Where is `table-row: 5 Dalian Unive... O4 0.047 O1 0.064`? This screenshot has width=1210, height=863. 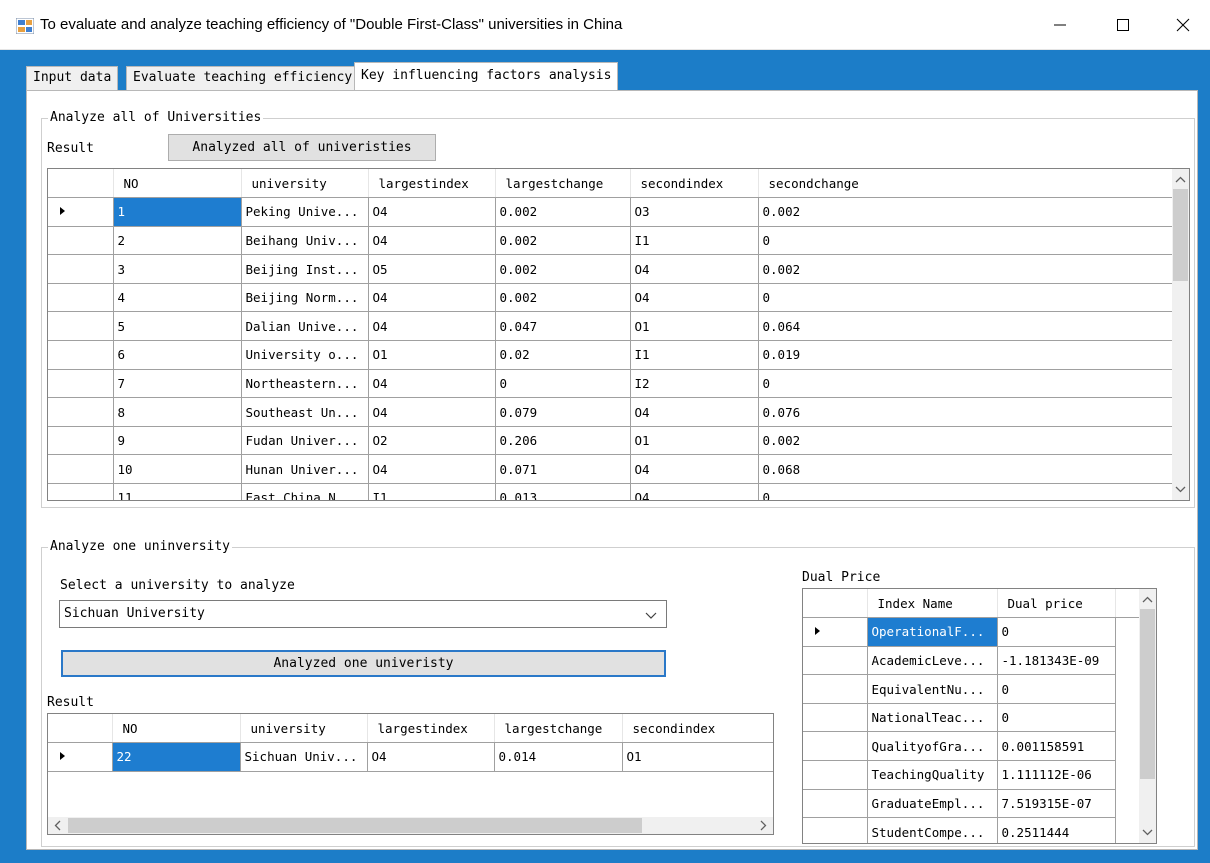
table-row: 5 Dalian Unive... O4 0.047 O1 0.064 is located at coordinates (611, 326).